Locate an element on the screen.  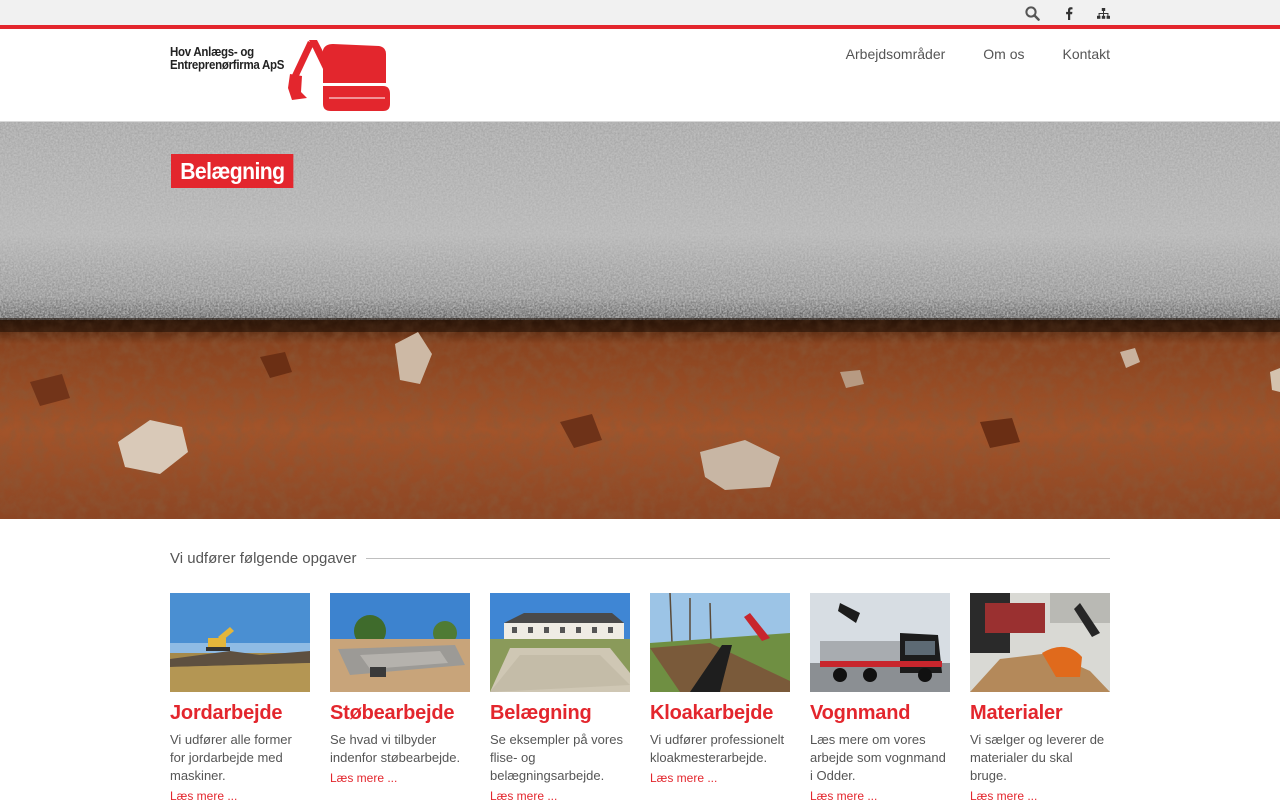
logo-line-2: Entreprenørfirma ApS is located at coordinates (227, 65).